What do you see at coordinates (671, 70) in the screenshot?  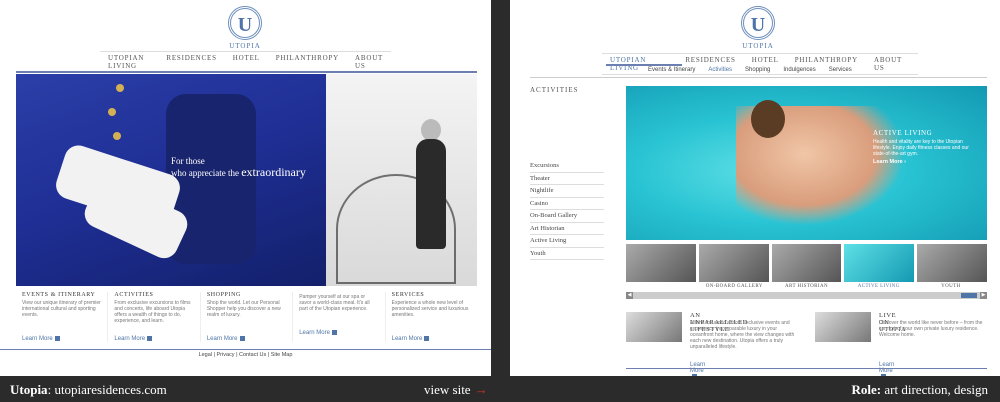 I see `subnav-events: Events & Itinerary` at bounding box center [671, 70].